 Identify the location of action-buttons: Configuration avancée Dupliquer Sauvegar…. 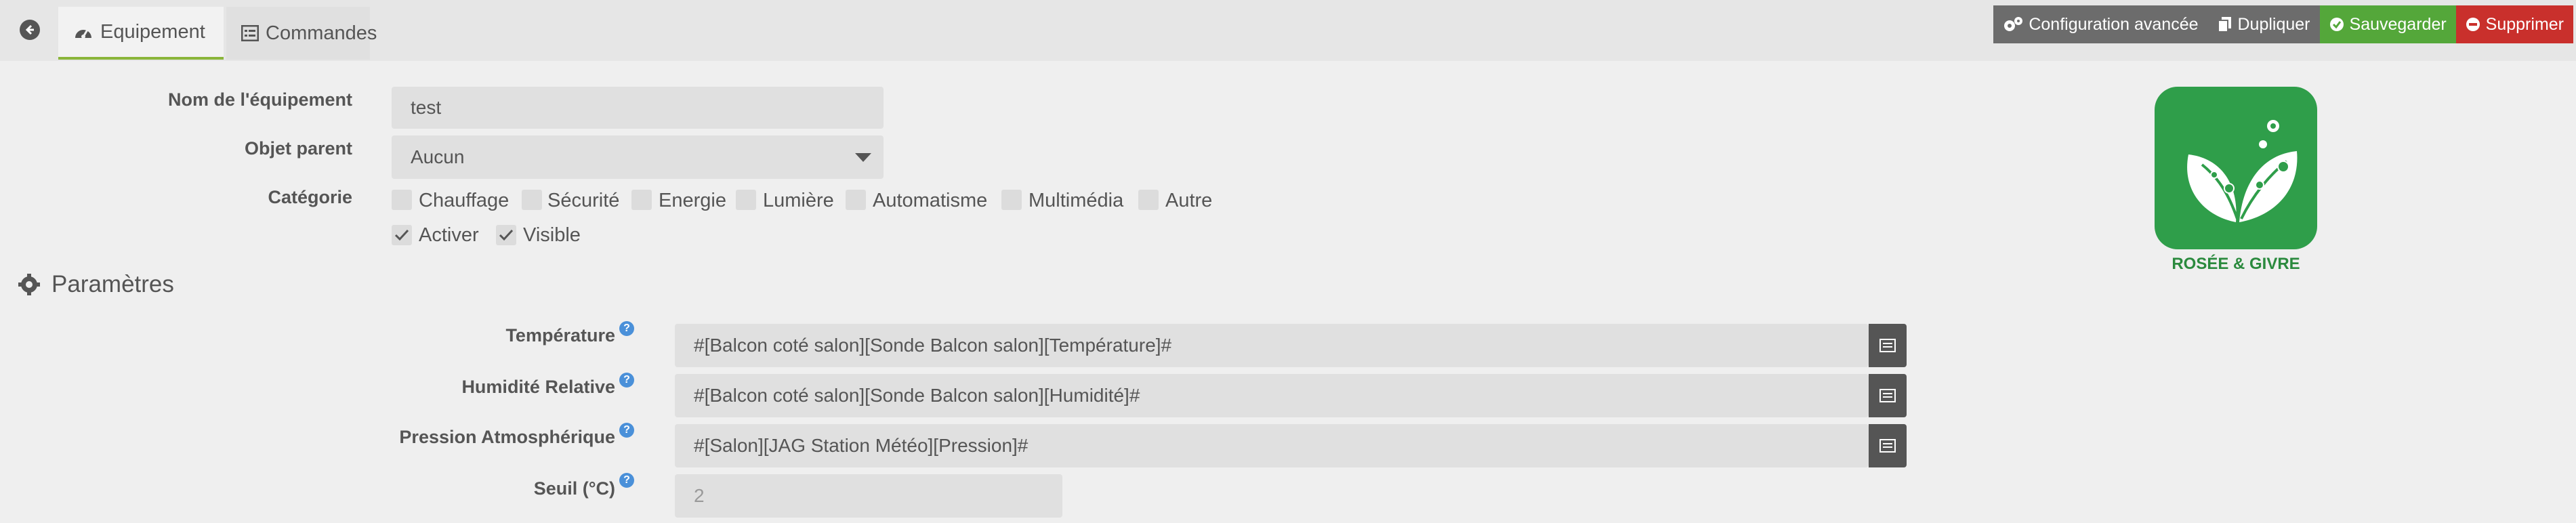
(2283, 24).